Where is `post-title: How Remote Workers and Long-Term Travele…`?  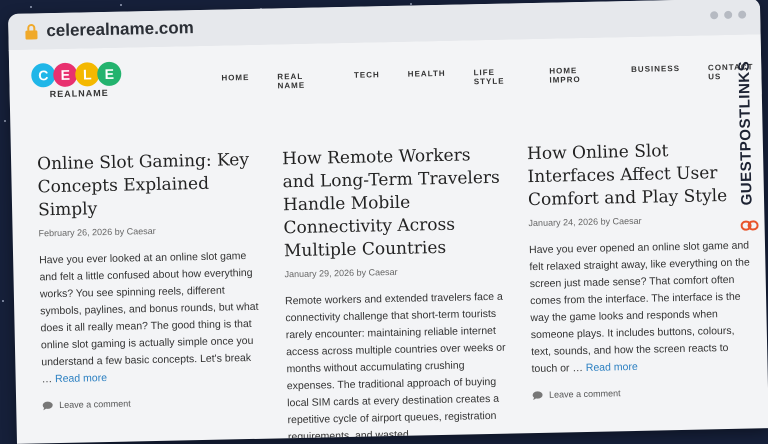 post-title: How Remote Workers and Long-Term Travele… is located at coordinates (394, 204).